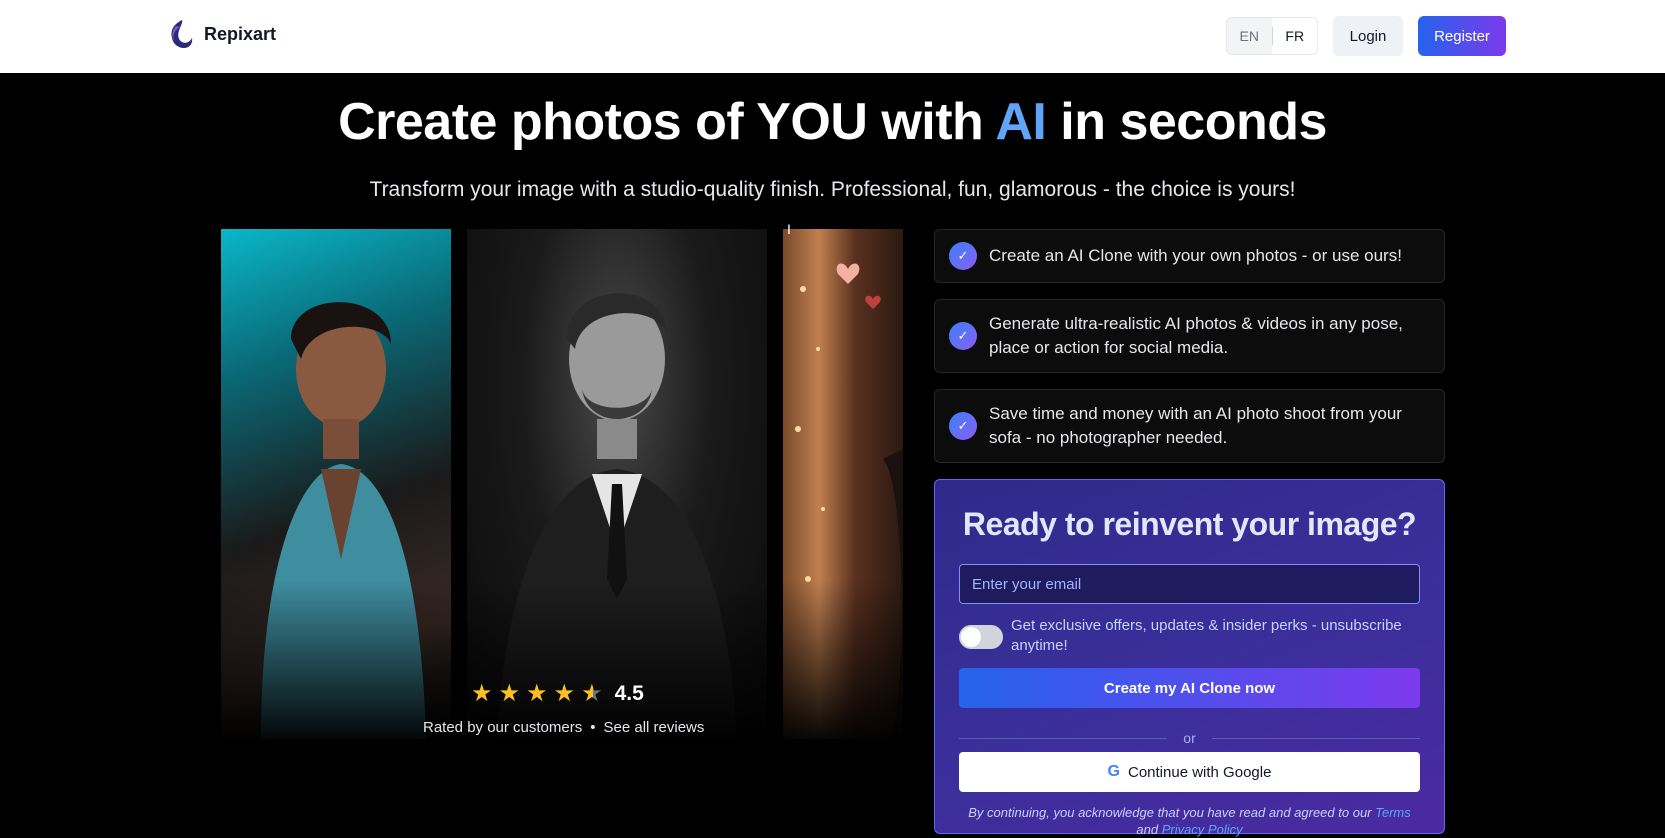 The height and width of the screenshot is (838, 1665). Describe the element at coordinates (1295, 36) in the screenshot. I see `lang-fr-option: FR` at that location.